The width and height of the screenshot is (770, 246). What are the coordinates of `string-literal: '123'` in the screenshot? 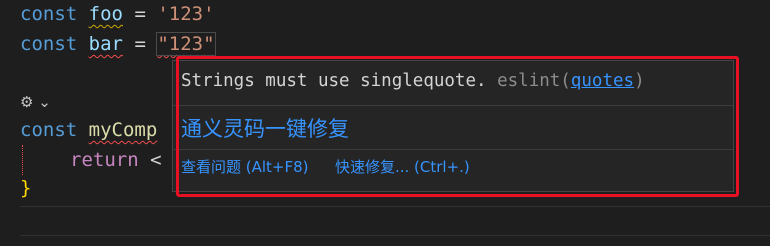 It's located at (186, 14).